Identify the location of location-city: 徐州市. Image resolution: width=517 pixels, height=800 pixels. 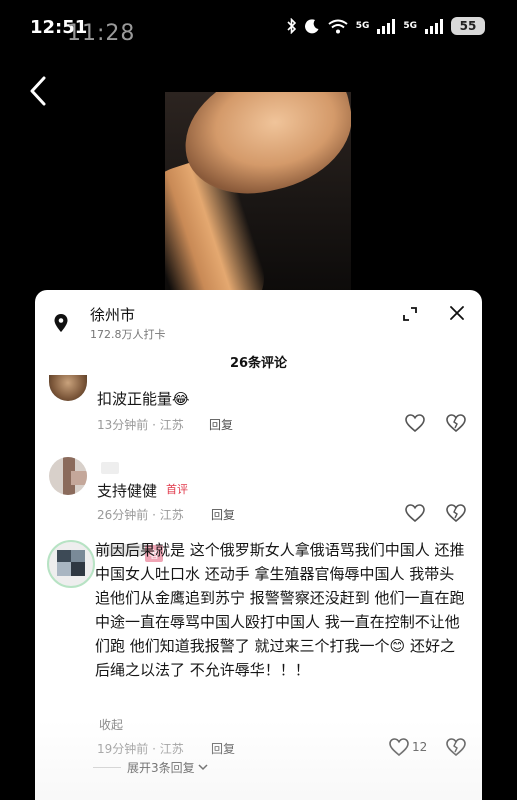
(112, 314).